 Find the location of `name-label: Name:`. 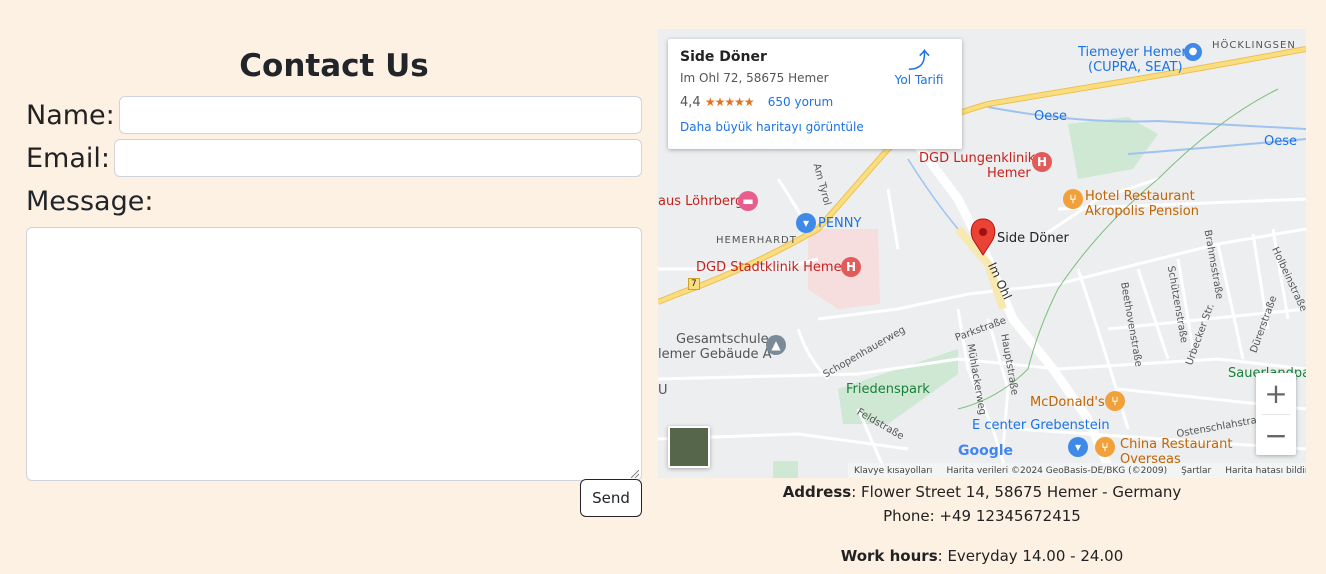

name-label: Name: is located at coordinates (70, 115).